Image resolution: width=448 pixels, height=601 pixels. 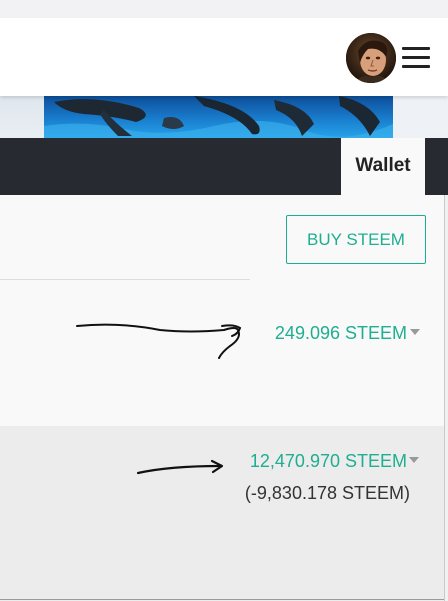 What do you see at coordinates (328, 461) in the screenshot?
I see `steem-power-value: 12,470.970 STEEM` at bounding box center [328, 461].